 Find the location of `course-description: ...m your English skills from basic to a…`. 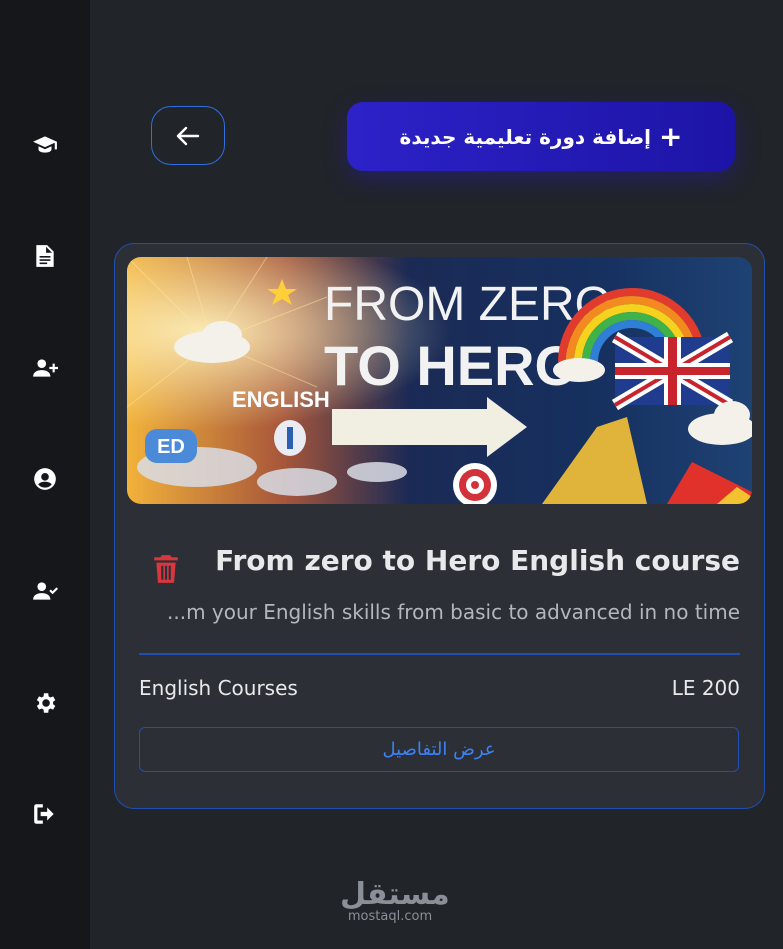

course-description: ...m your English skills from basic to a… is located at coordinates (453, 612).